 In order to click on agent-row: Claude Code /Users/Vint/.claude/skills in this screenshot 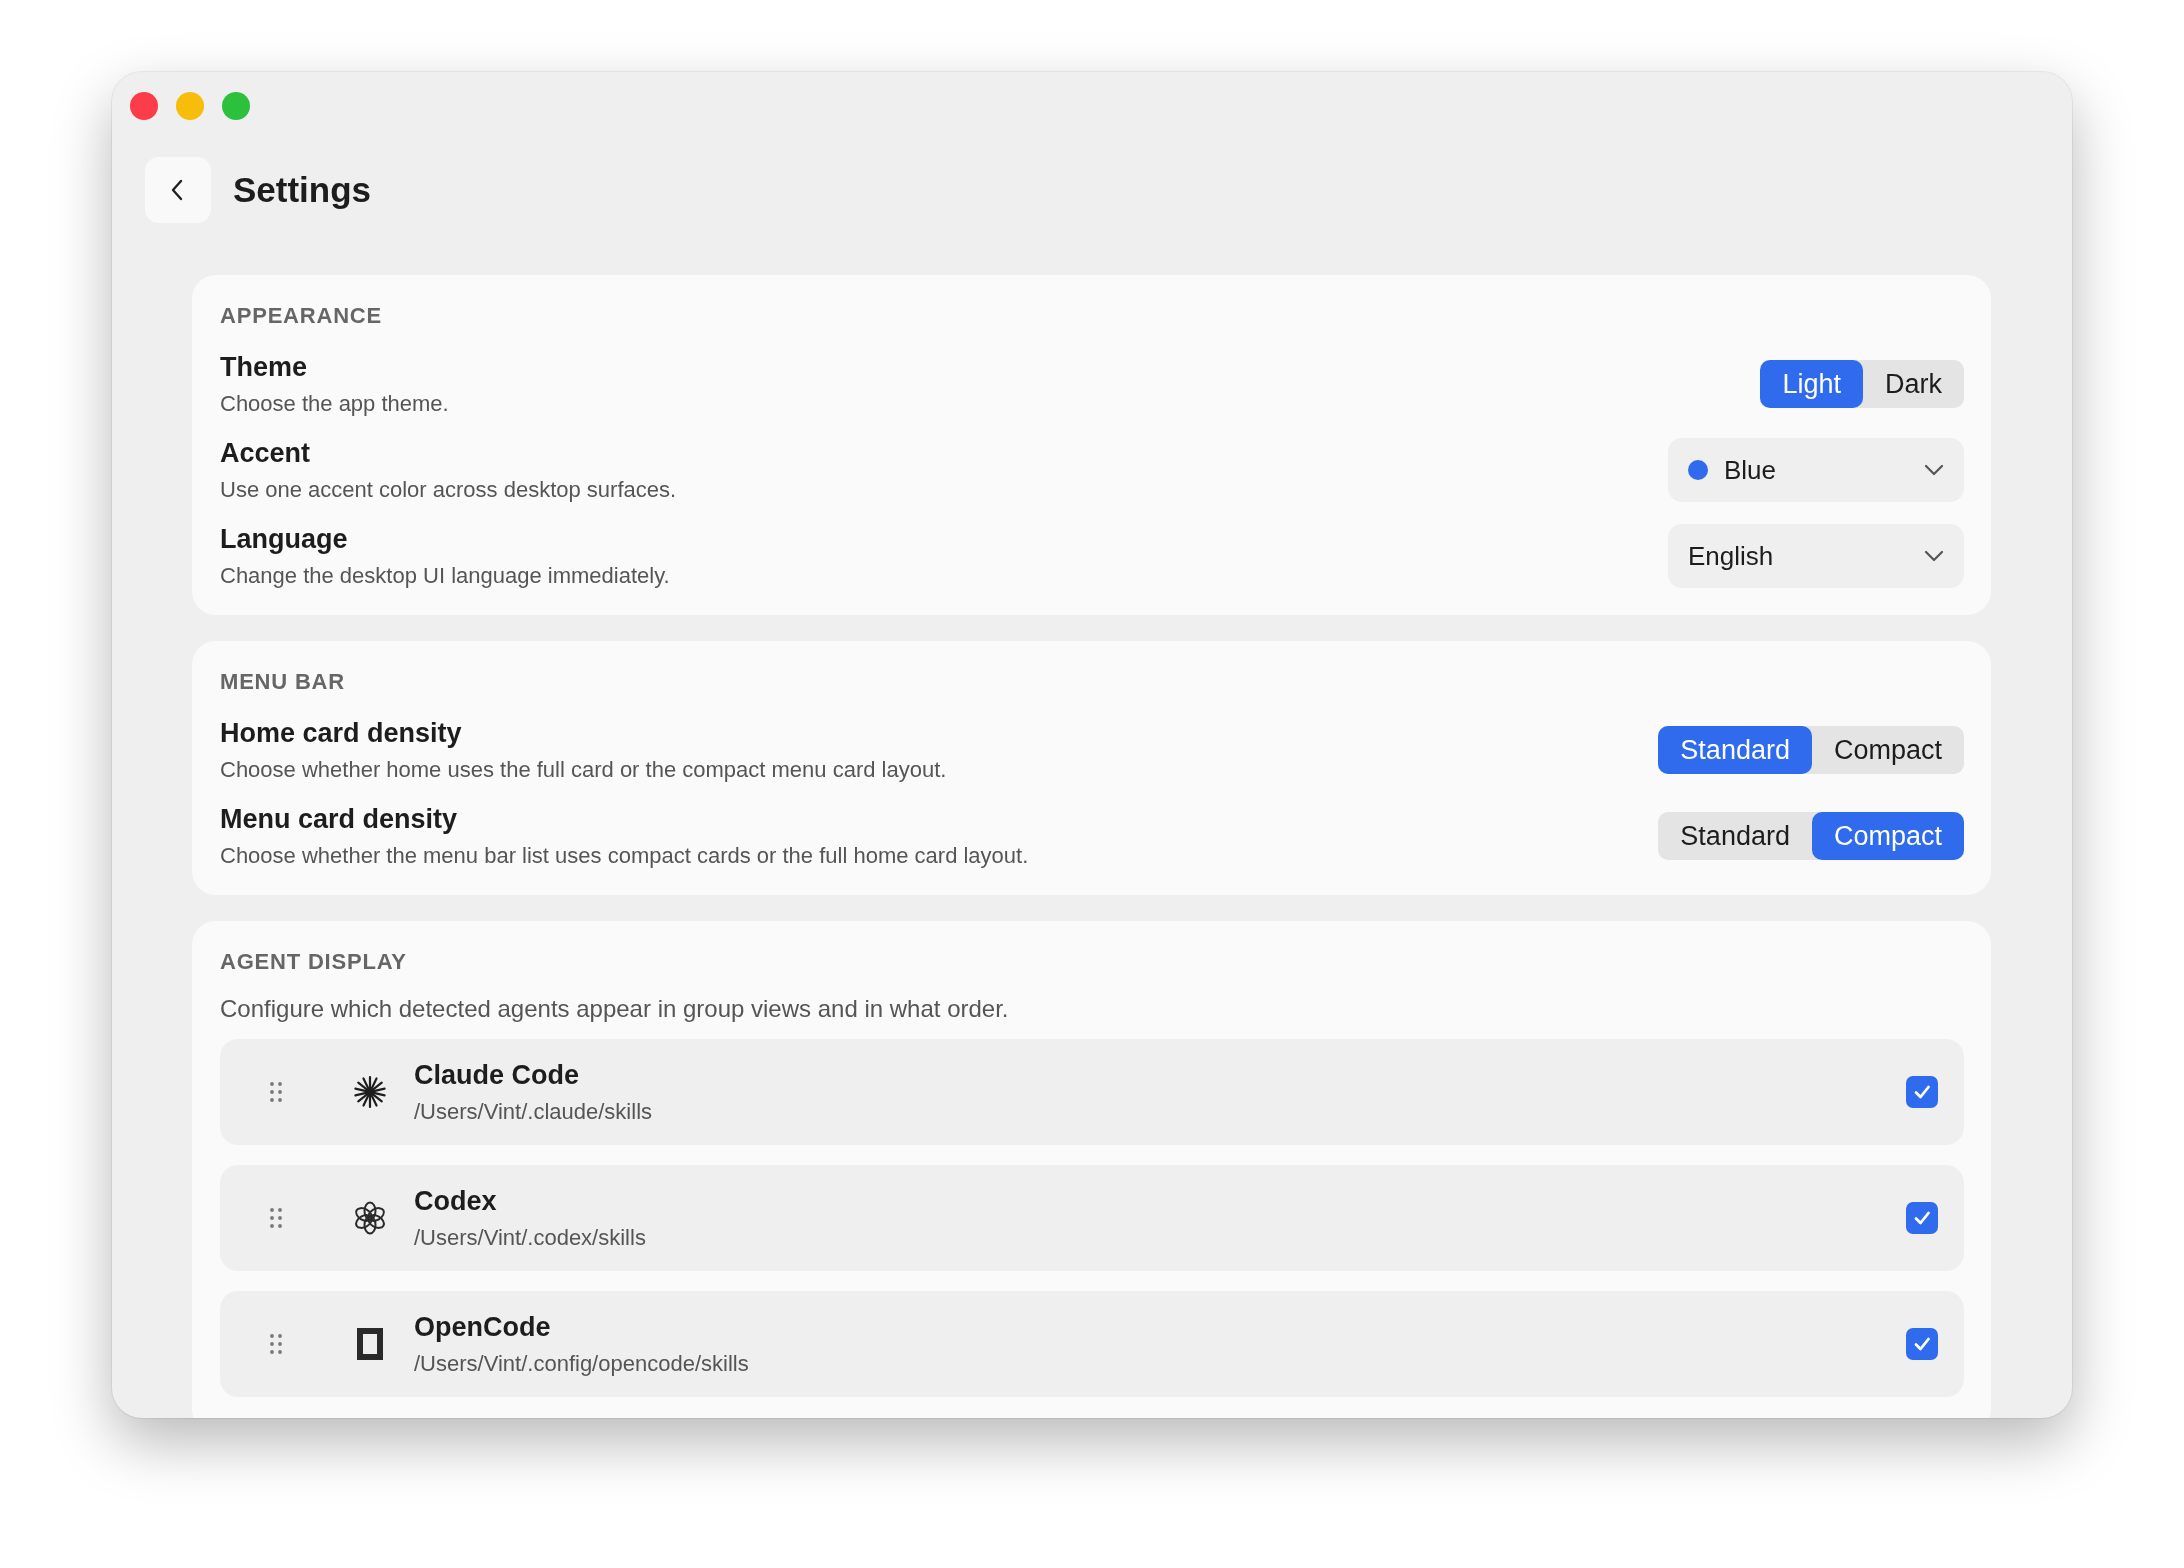, I will do `click(1092, 1092)`.